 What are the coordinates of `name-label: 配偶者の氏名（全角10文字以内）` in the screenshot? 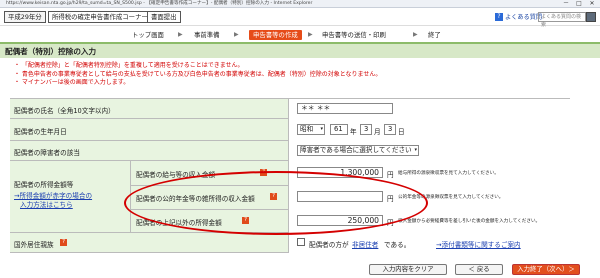 It's located at (64, 111).